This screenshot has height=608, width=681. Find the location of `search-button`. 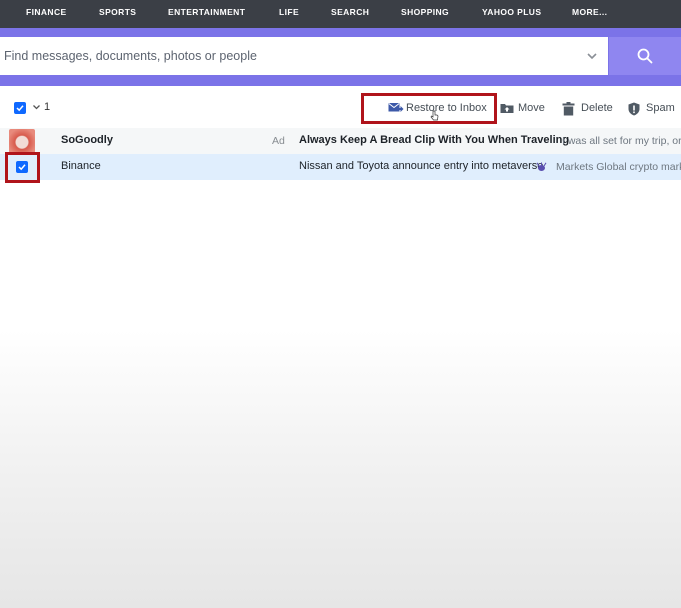

search-button is located at coordinates (645, 56).